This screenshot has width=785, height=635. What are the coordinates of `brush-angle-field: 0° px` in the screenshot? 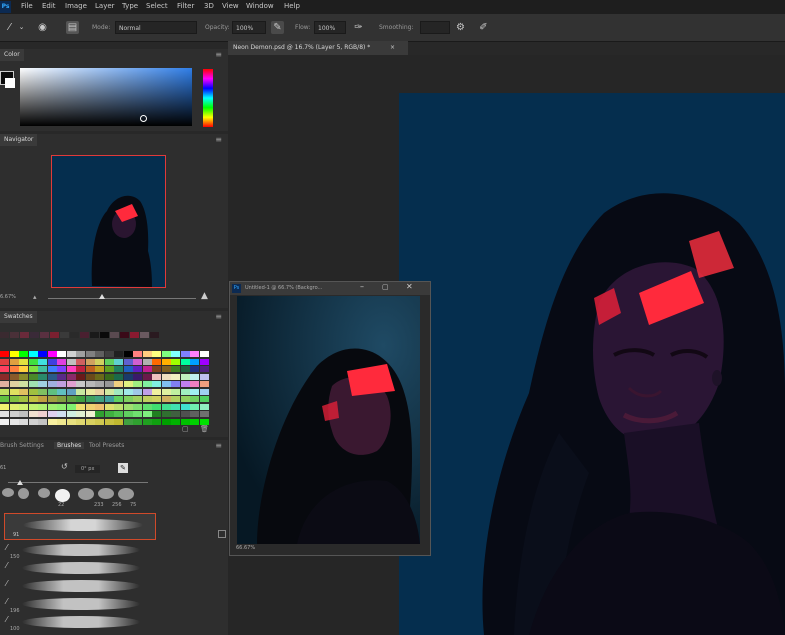 It's located at (88, 469).